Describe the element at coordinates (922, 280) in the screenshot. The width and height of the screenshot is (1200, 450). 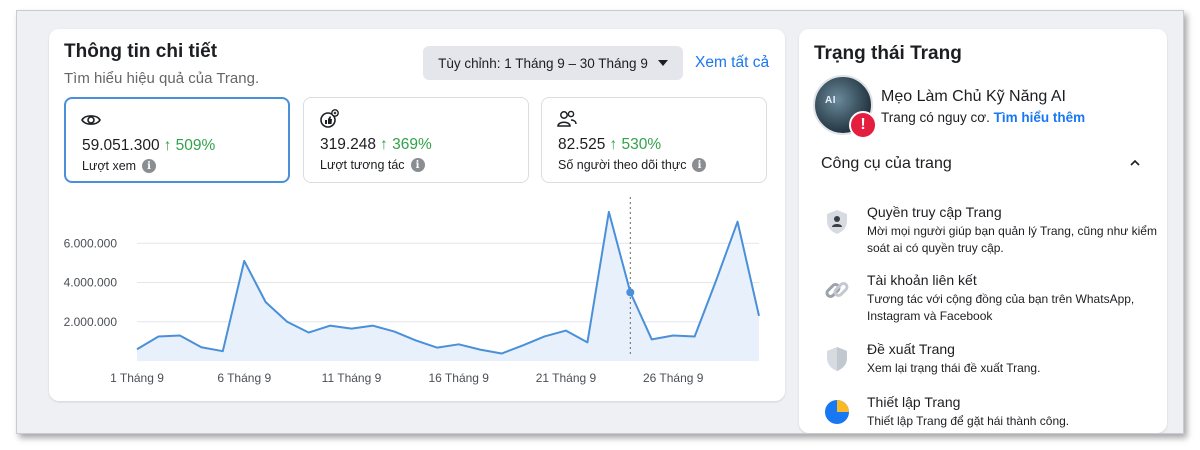
I see `tool-name: Tài khoản liên kết` at that location.